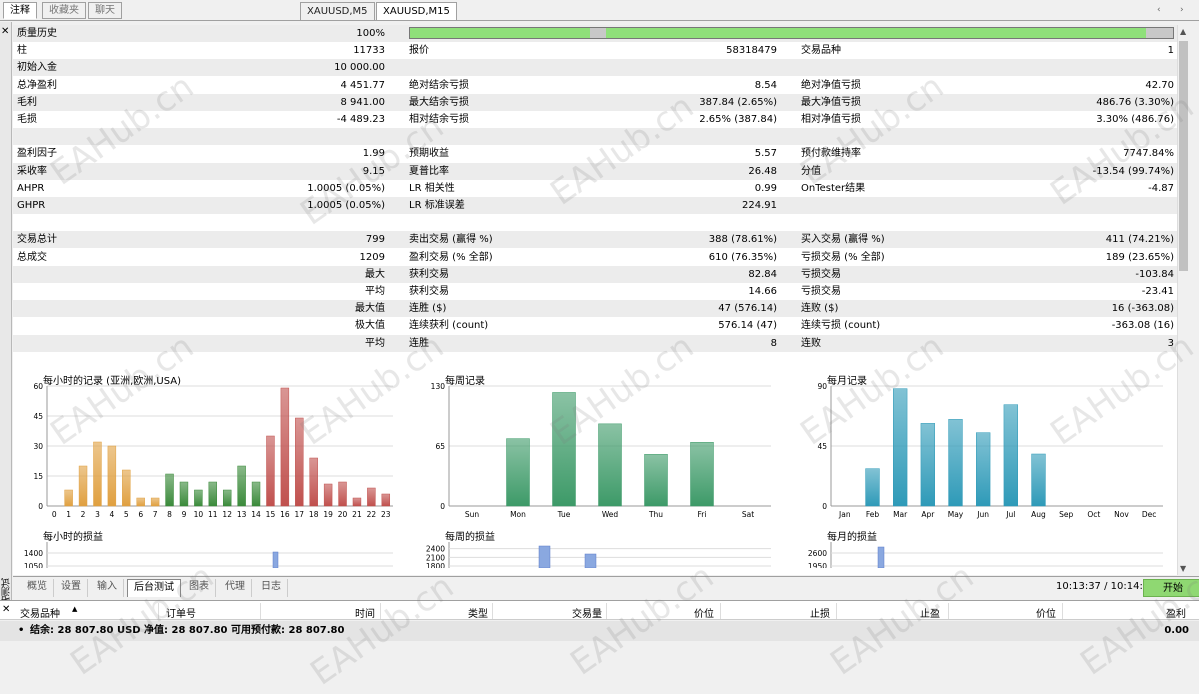  I want to click on col-type: 类型, so click(478, 612).